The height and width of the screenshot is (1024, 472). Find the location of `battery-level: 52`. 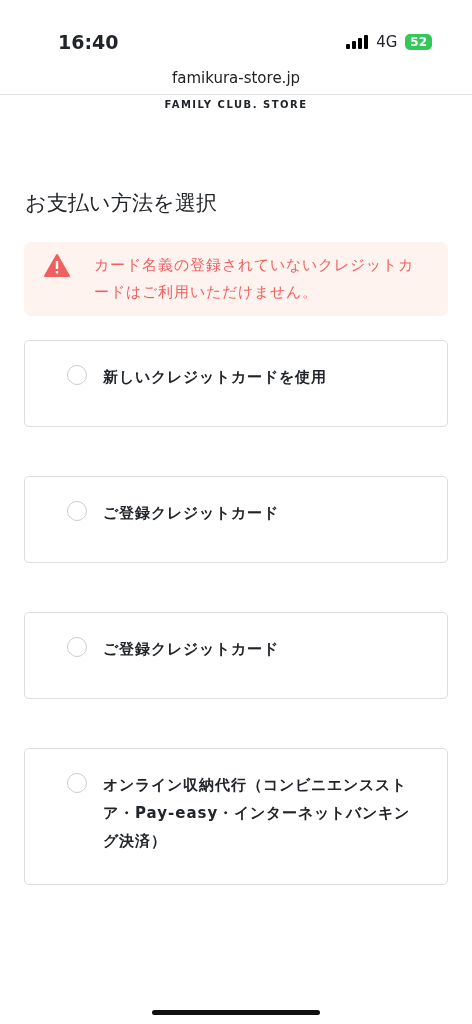

battery-level: 52 is located at coordinates (418, 42).